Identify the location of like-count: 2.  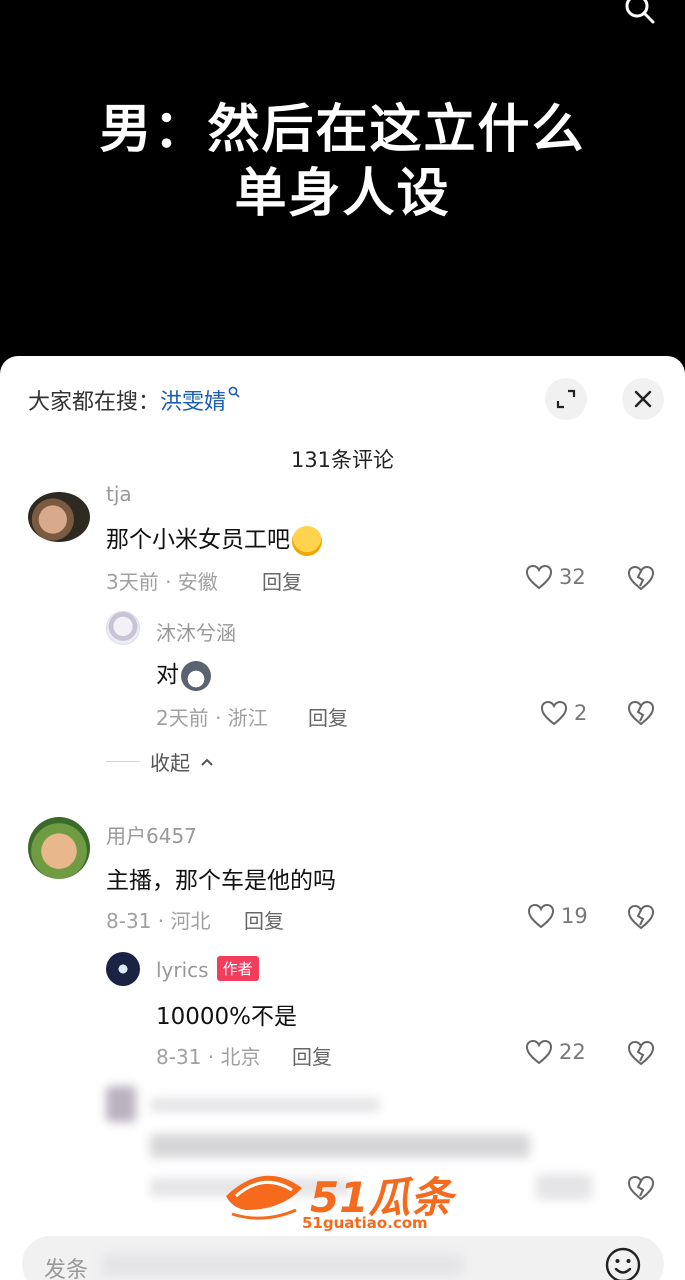
(581, 713).